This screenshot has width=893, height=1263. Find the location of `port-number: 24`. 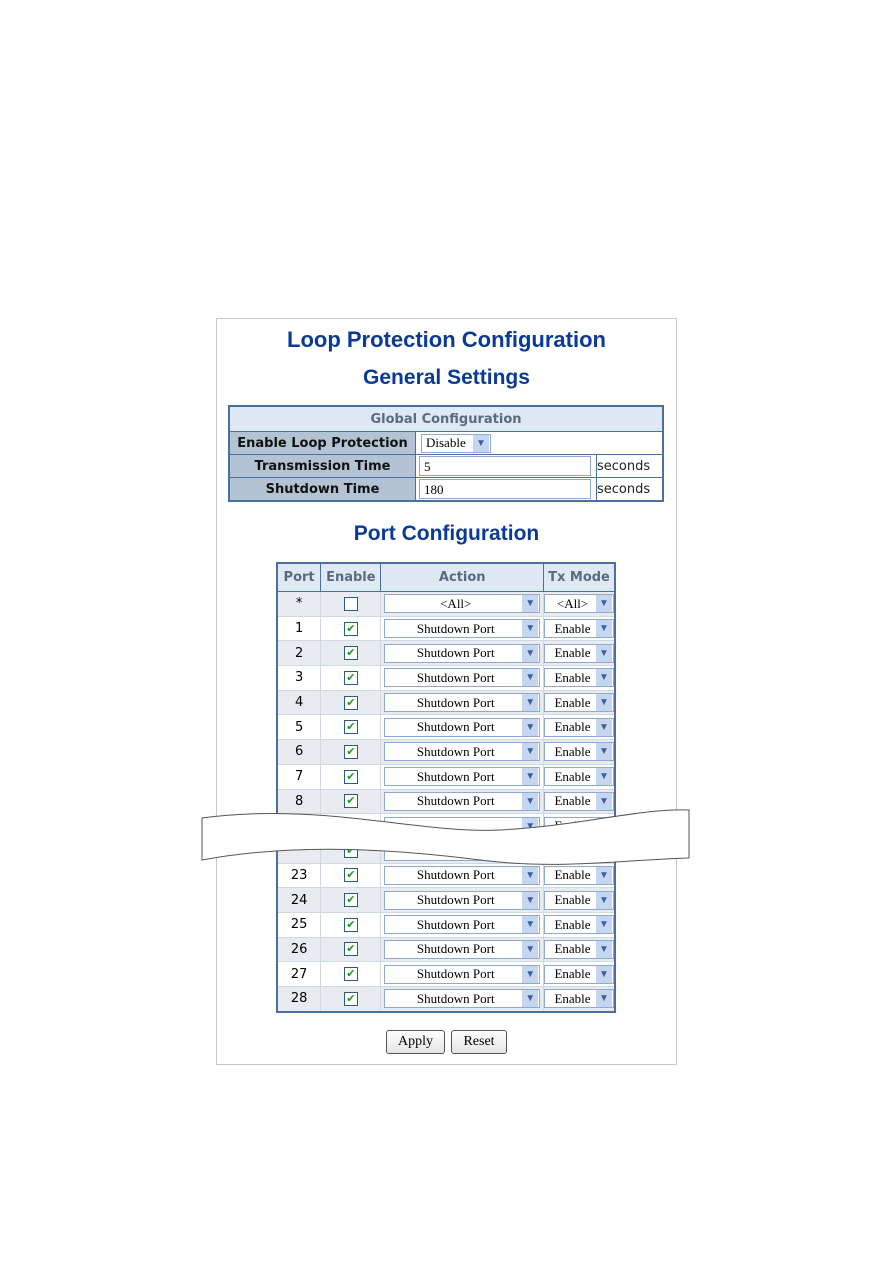

port-number: 24 is located at coordinates (299, 900).